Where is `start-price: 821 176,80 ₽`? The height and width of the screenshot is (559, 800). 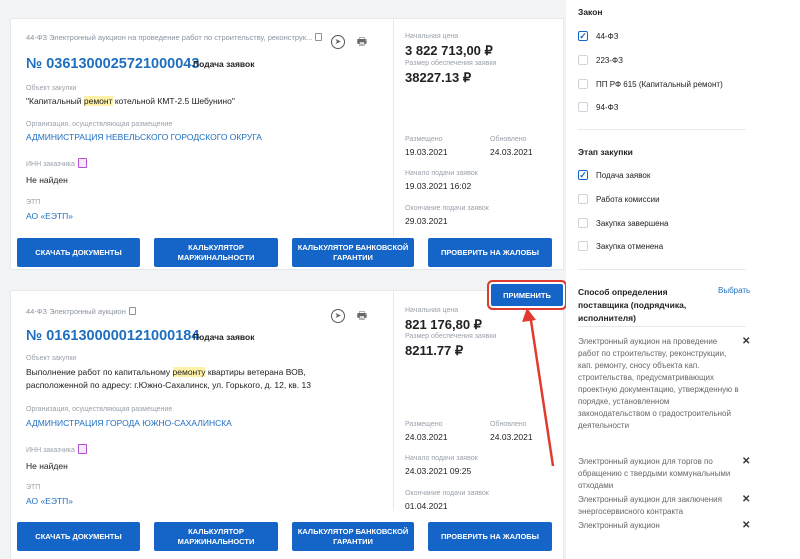
start-price: 821 176,80 ₽ is located at coordinates (443, 324).